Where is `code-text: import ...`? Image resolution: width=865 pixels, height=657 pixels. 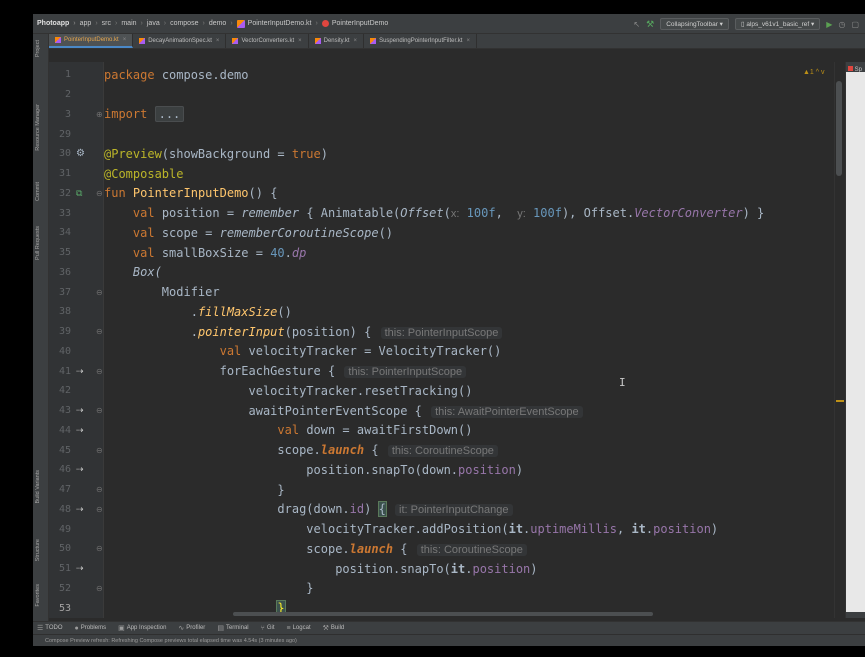 code-text: import ... is located at coordinates (144, 114).